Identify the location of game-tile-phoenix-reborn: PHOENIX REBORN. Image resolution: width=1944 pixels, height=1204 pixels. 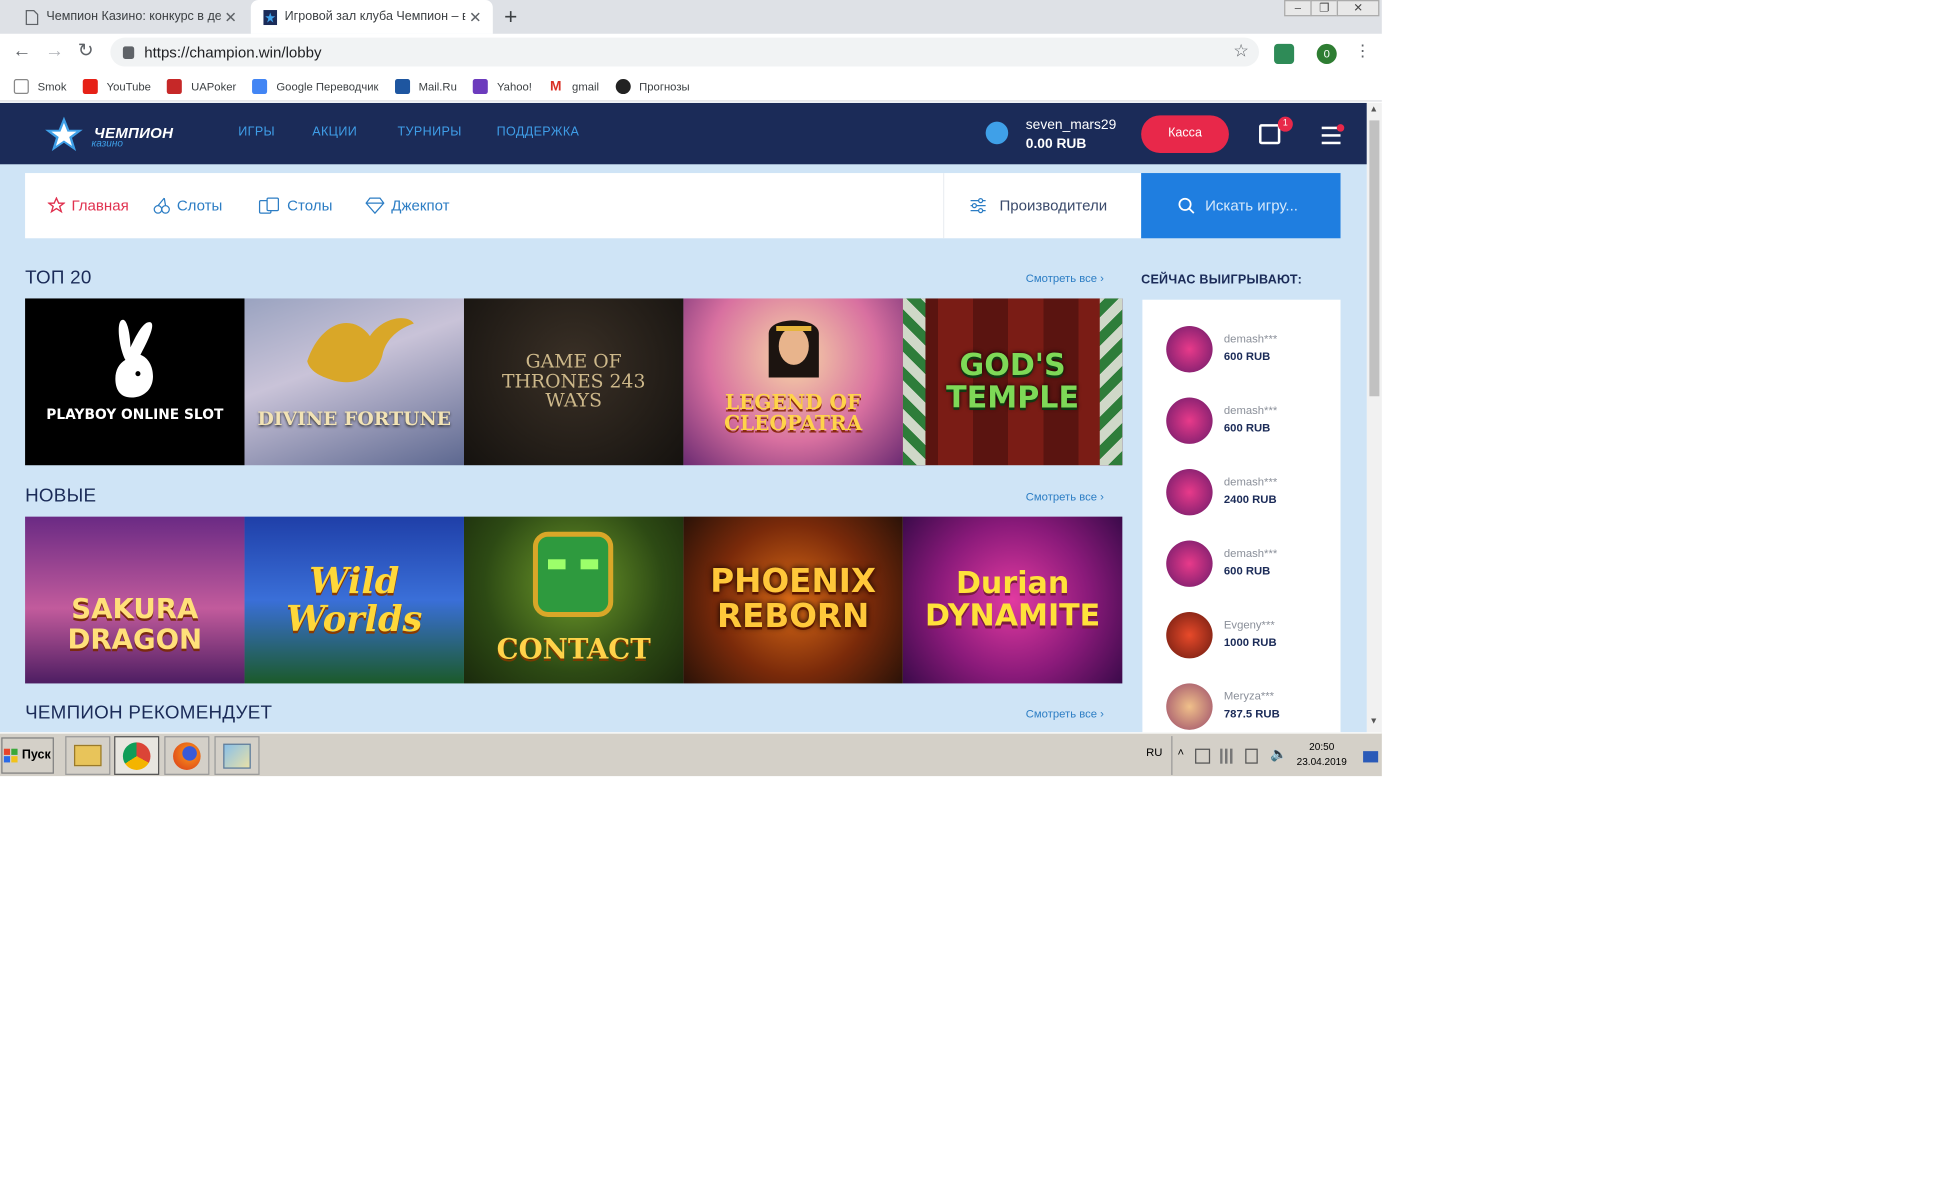
(793, 600).